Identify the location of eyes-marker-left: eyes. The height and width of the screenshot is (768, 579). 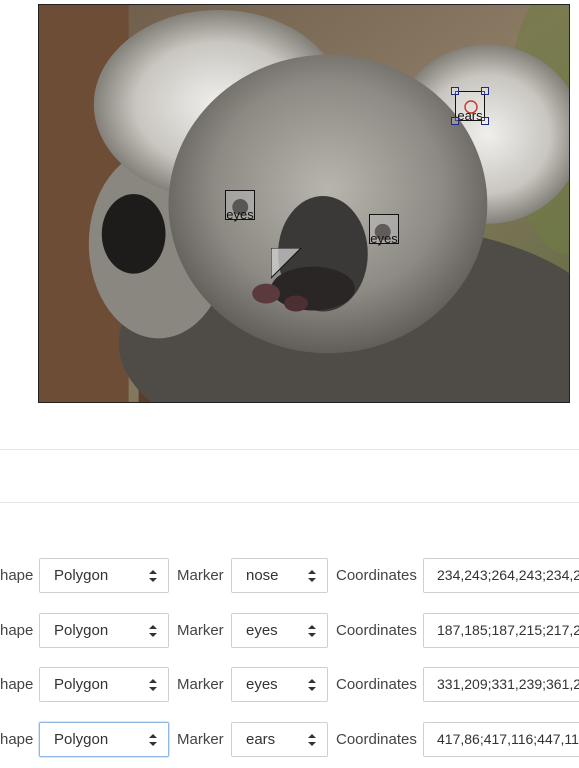
(240, 206).